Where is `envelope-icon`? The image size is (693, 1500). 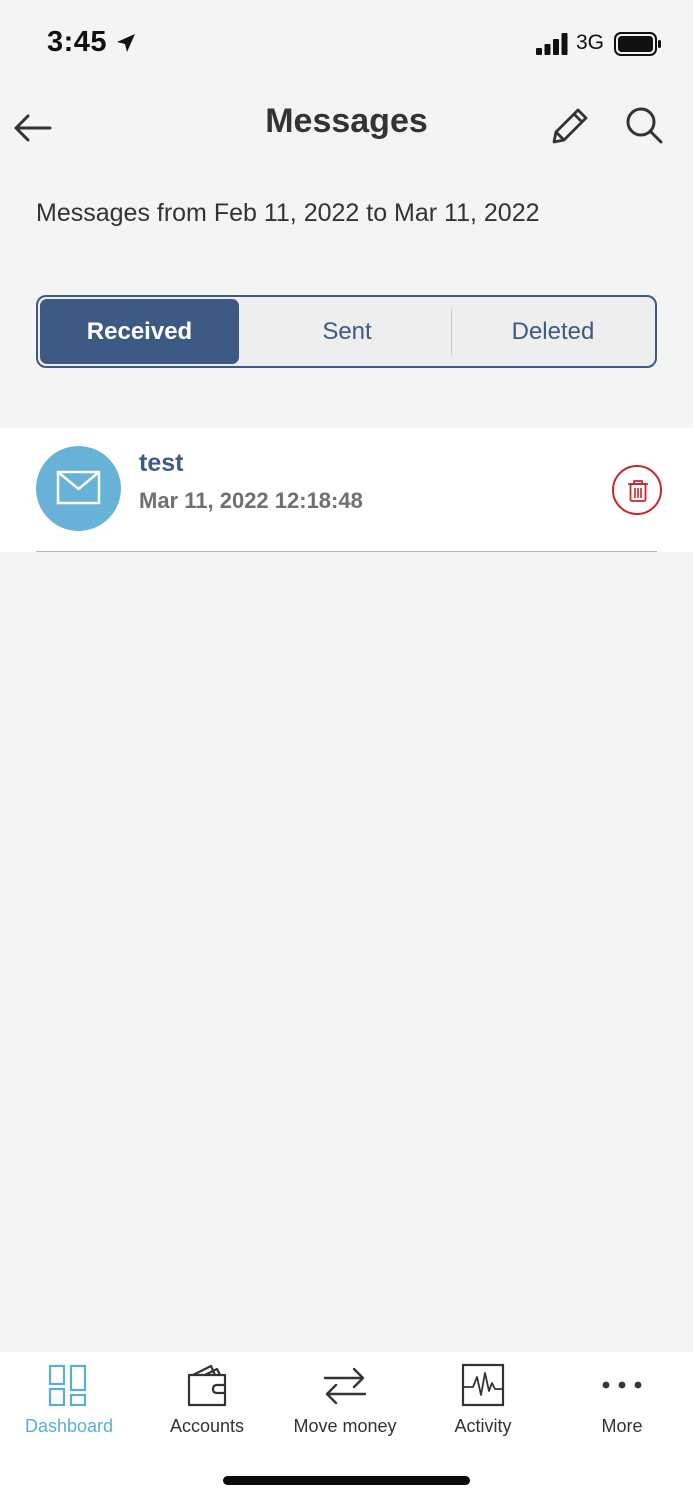 envelope-icon is located at coordinates (78, 487).